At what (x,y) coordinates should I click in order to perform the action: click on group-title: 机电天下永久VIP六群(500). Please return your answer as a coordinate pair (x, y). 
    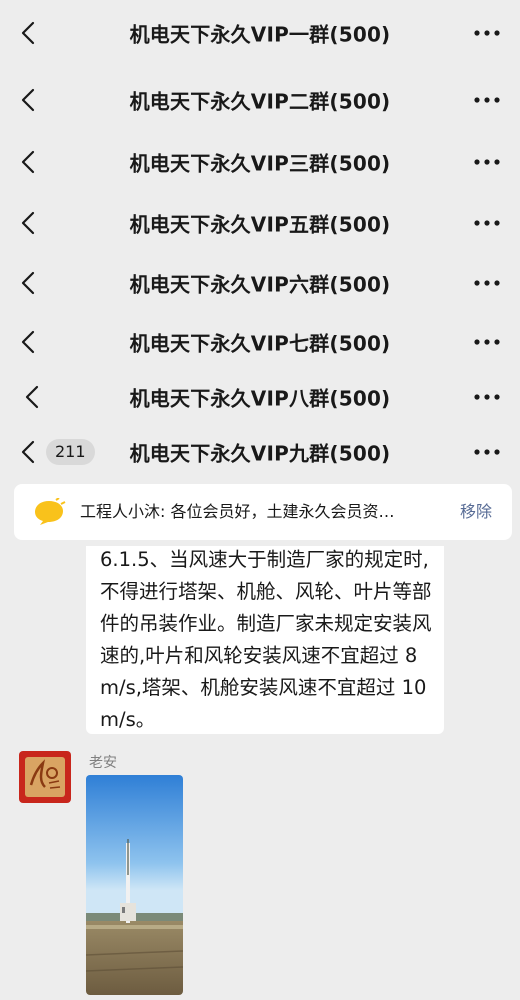
    Looking at the image, I should click on (260, 284).